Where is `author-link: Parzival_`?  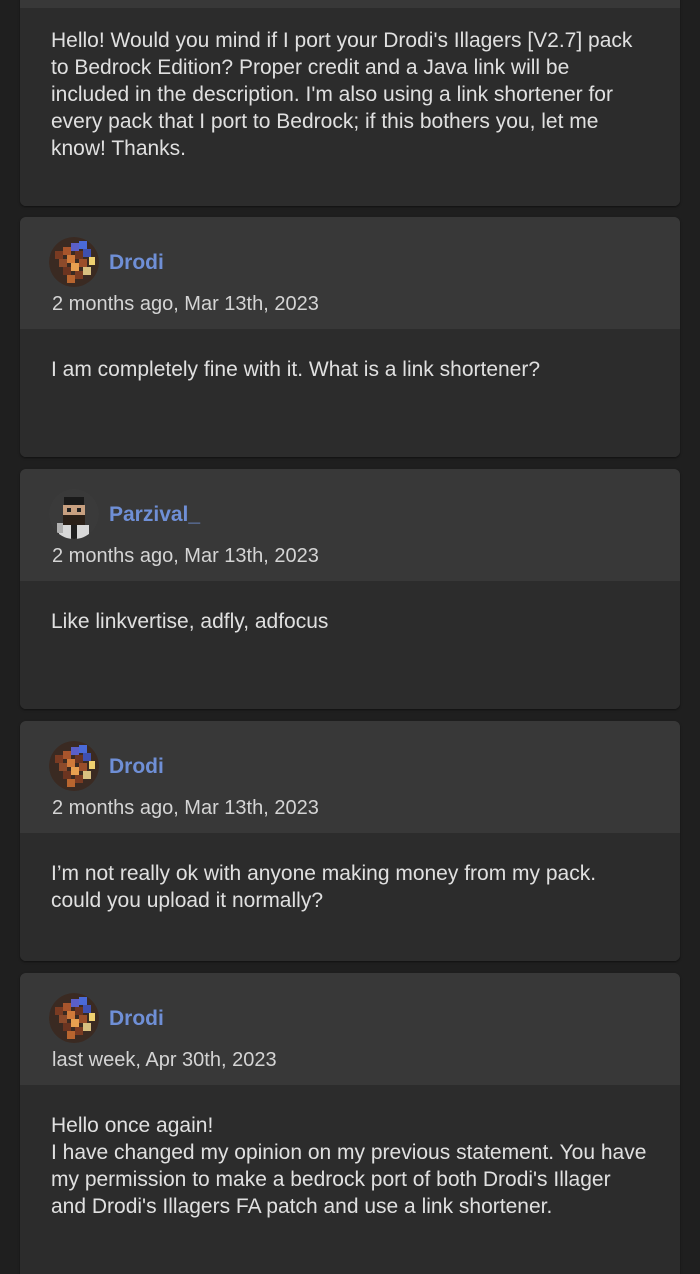 author-link: Parzival_ is located at coordinates (154, 515).